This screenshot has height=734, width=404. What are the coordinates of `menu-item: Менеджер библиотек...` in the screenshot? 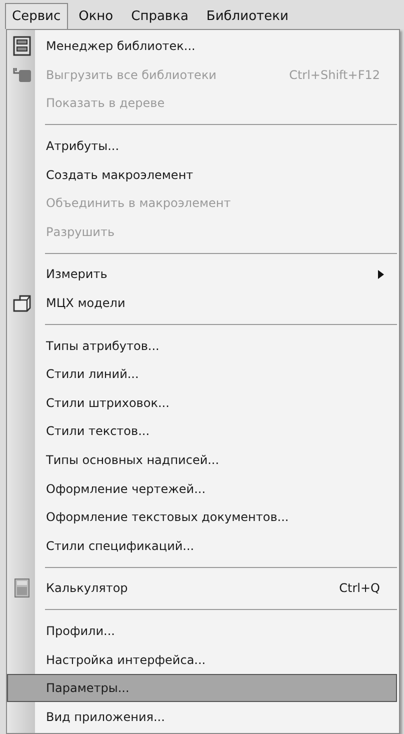 It's located at (202, 46).